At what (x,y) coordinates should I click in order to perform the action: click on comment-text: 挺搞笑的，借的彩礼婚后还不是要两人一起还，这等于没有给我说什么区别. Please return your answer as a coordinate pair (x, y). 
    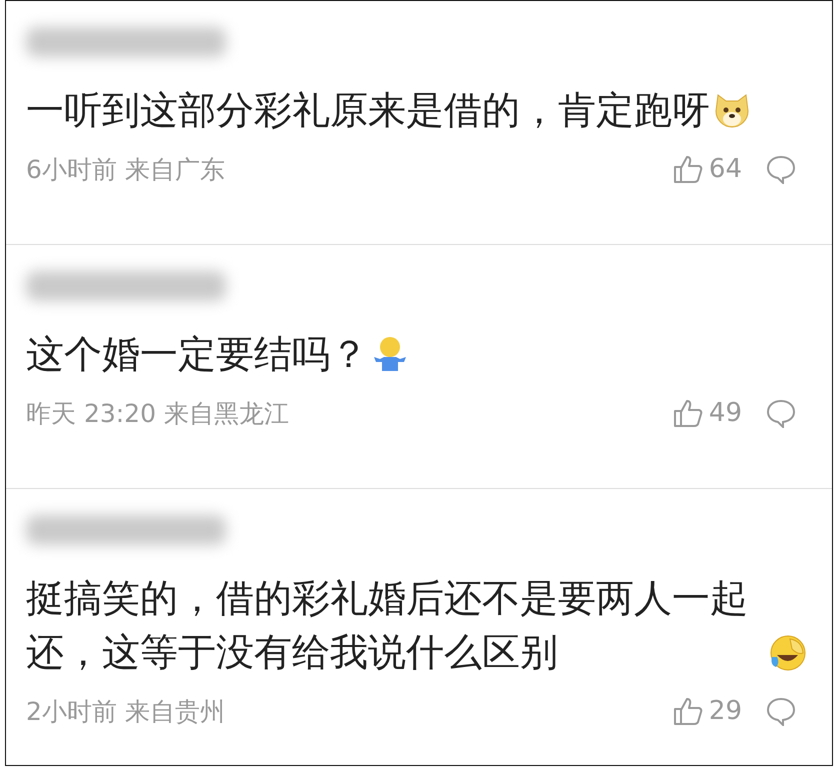
    Looking at the image, I should click on (387, 625).